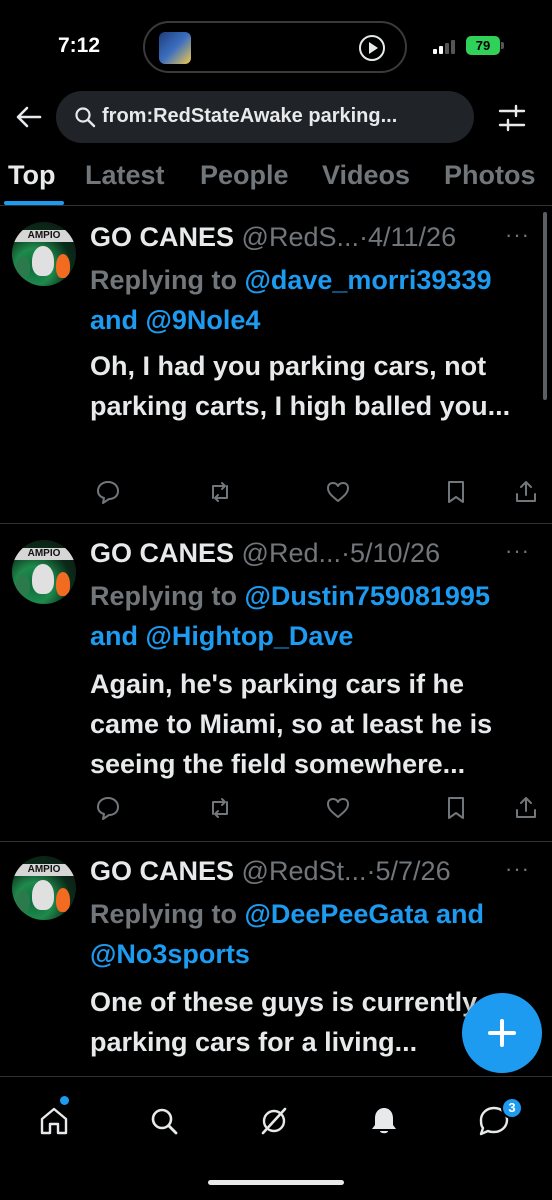  I want to click on replying-to: Replying to @dave_morri39339 and @9Nole4, so click(315, 300).